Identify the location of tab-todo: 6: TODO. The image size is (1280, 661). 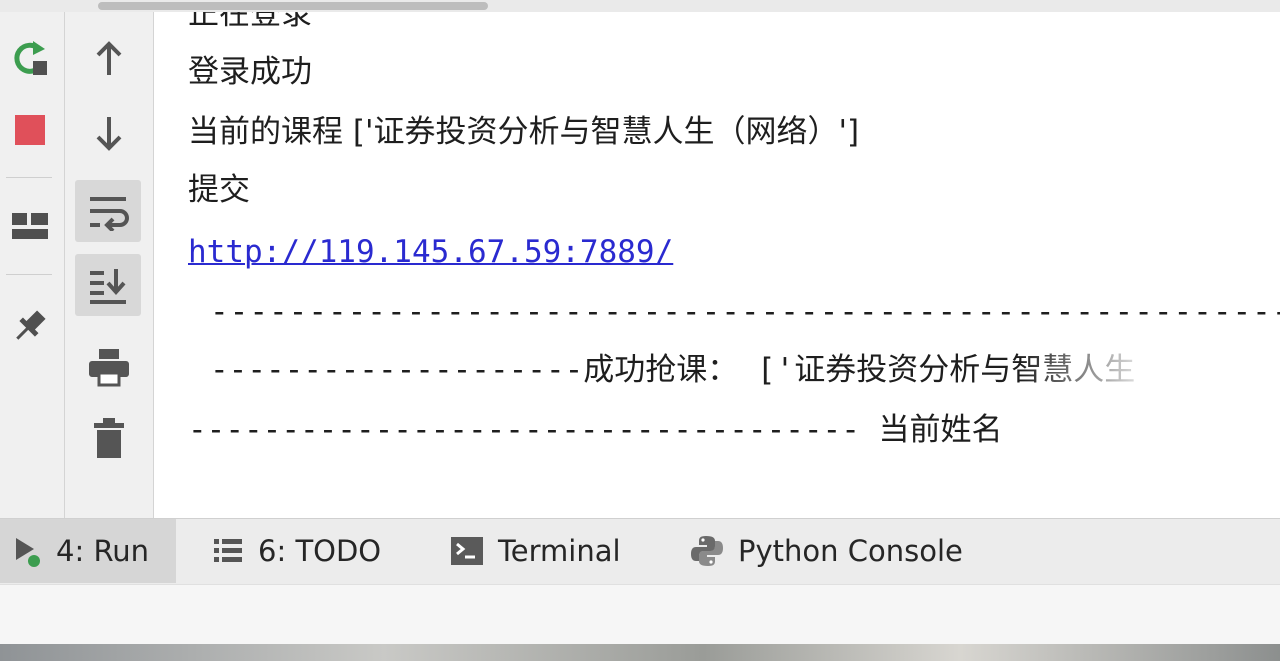
(296, 551).